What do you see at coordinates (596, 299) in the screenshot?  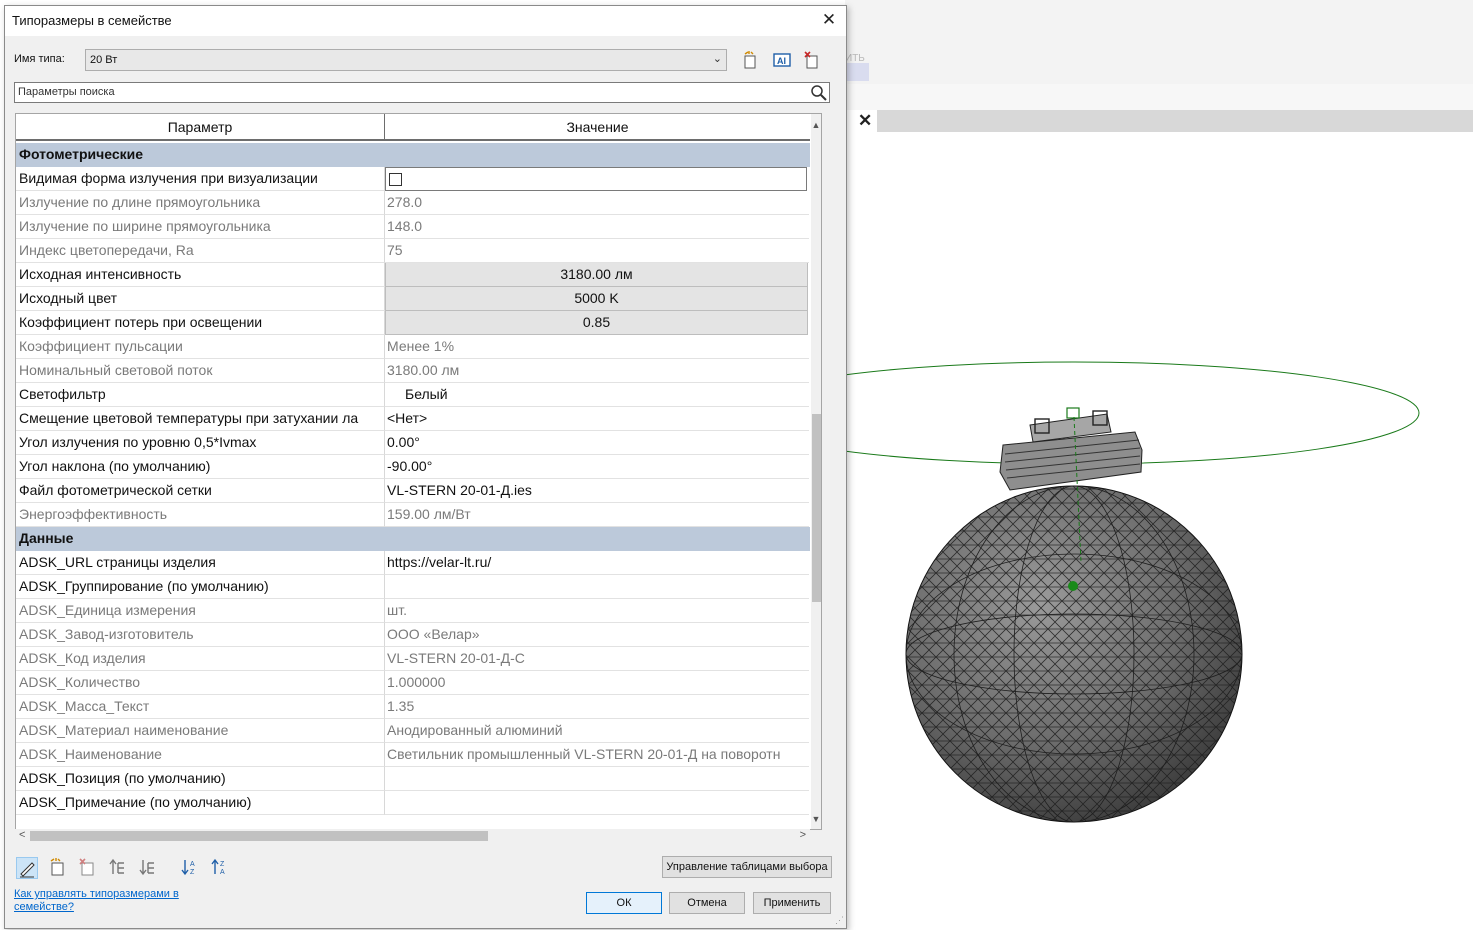 I see `parameter-value: 5000 K` at bounding box center [596, 299].